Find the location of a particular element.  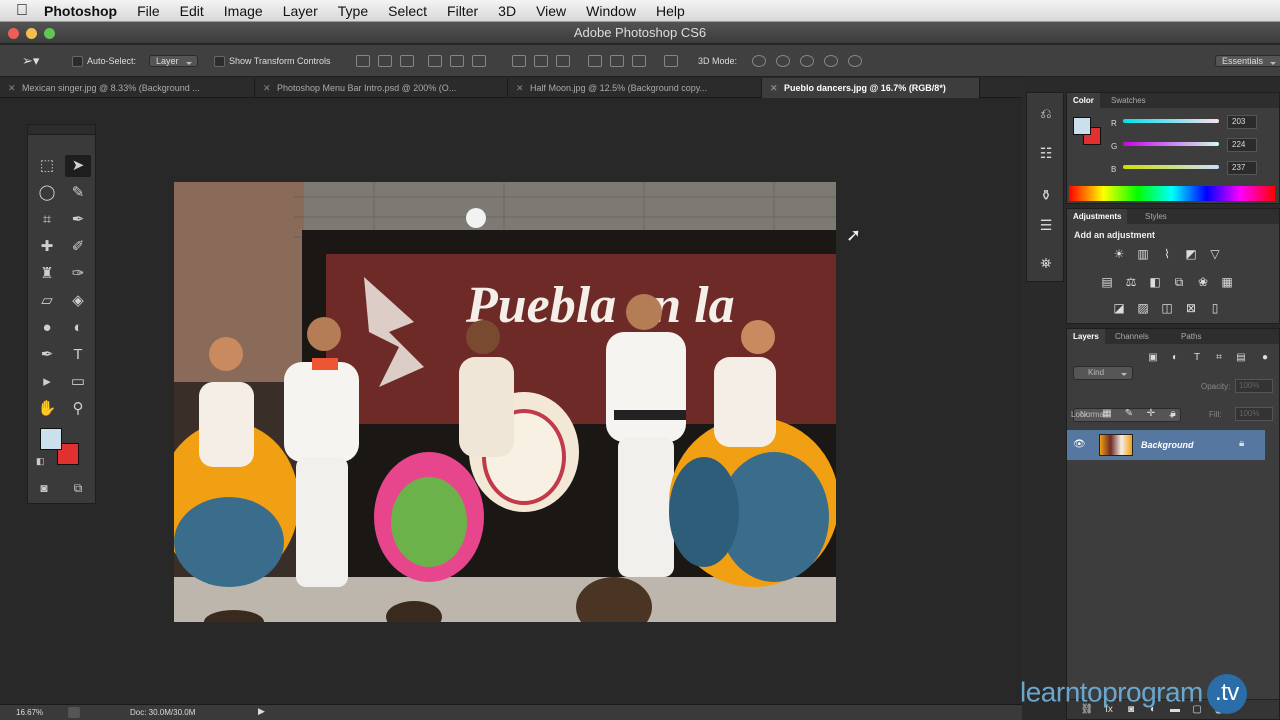

menu-file: File is located at coordinates (148, 11).